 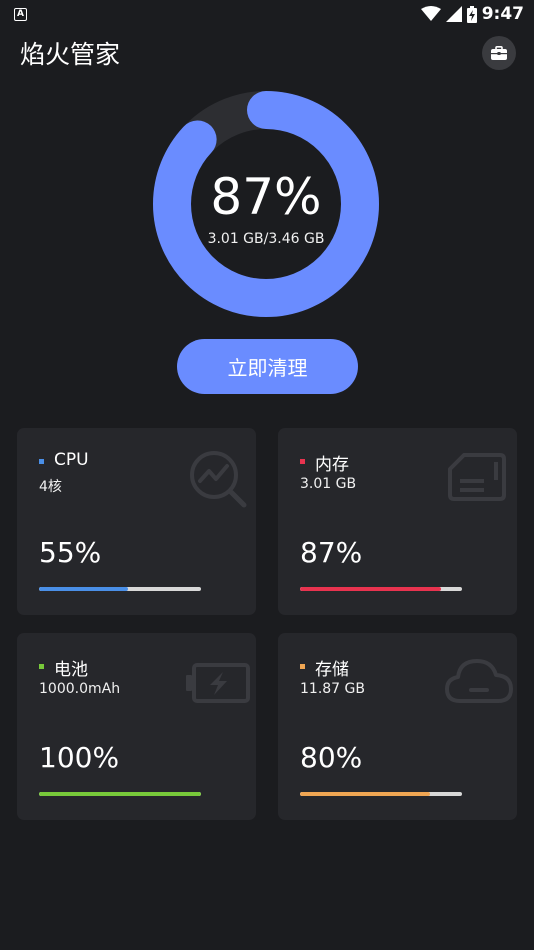 I want to click on storage-card: 存储 11.87 GB 80%, so click(x=397, y=726).